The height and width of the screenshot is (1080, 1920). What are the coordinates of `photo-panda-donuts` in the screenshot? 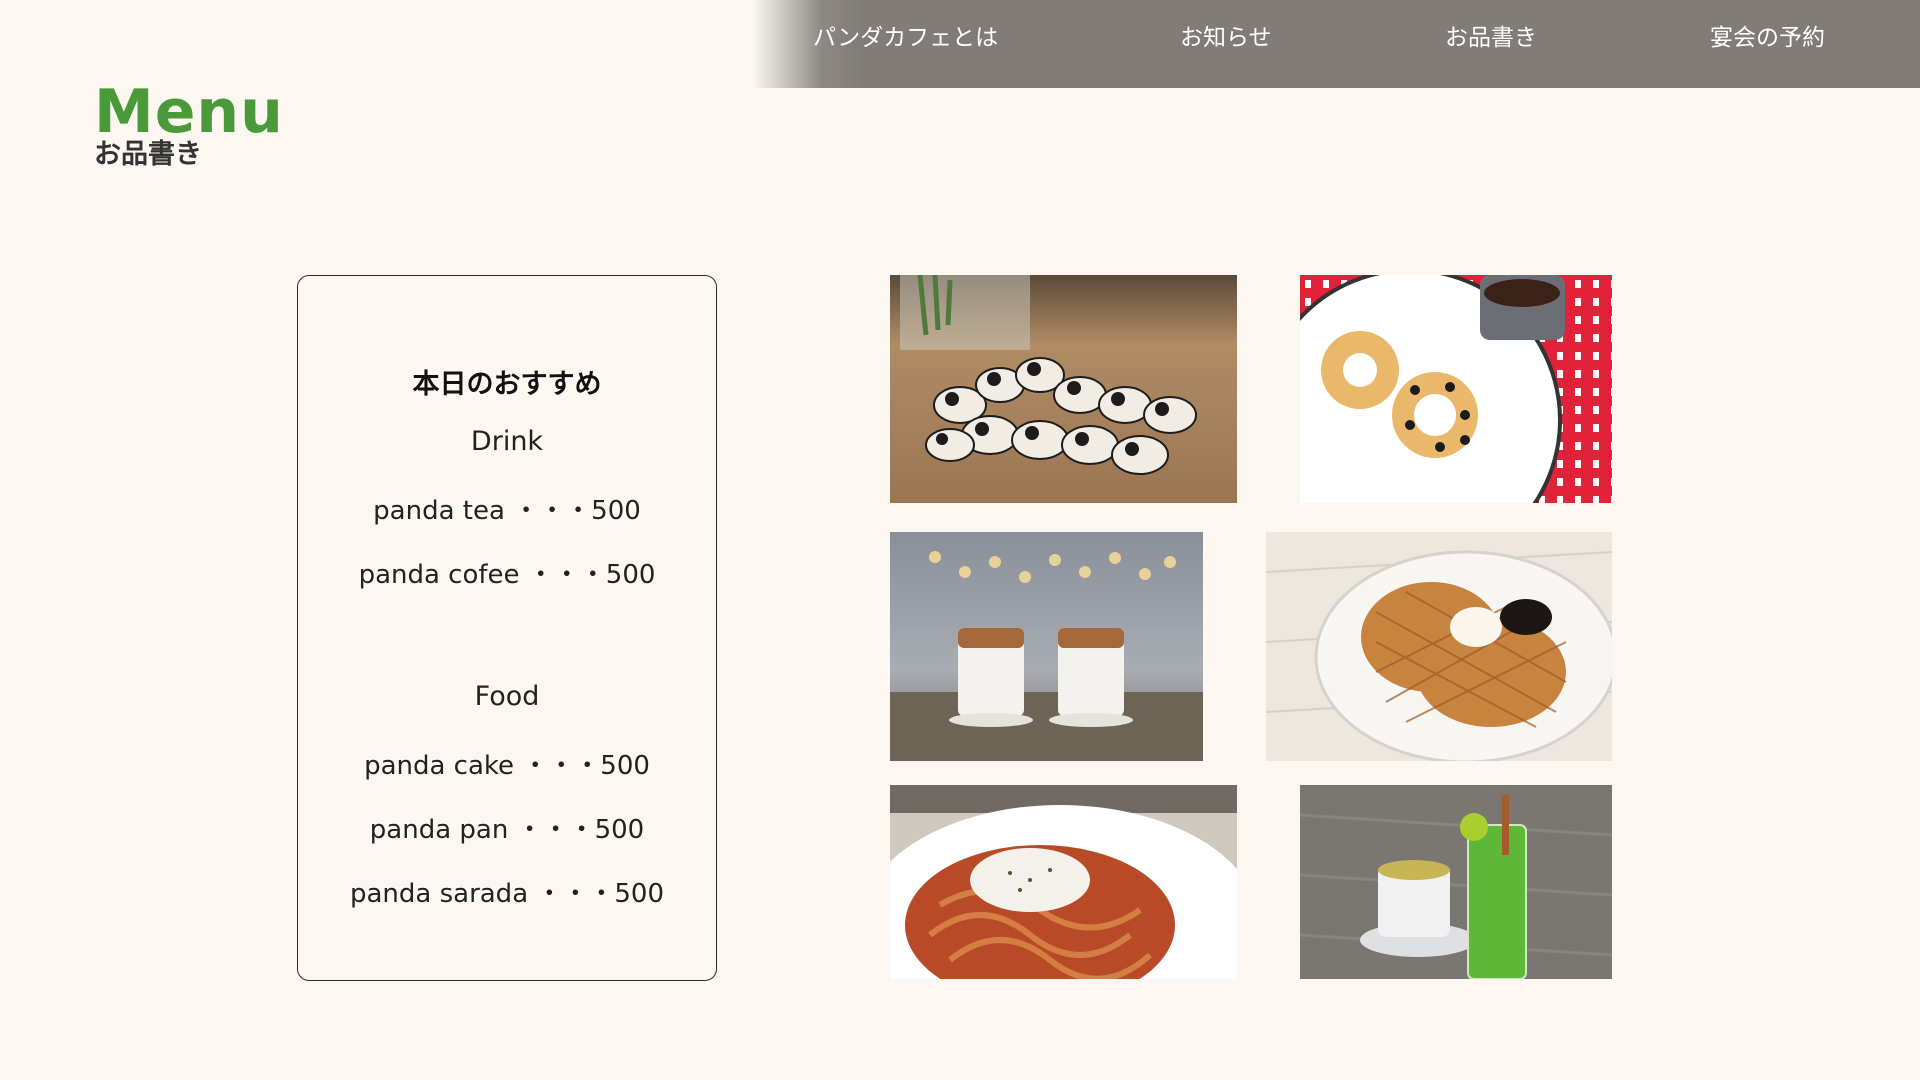 It's located at (1456, 389).